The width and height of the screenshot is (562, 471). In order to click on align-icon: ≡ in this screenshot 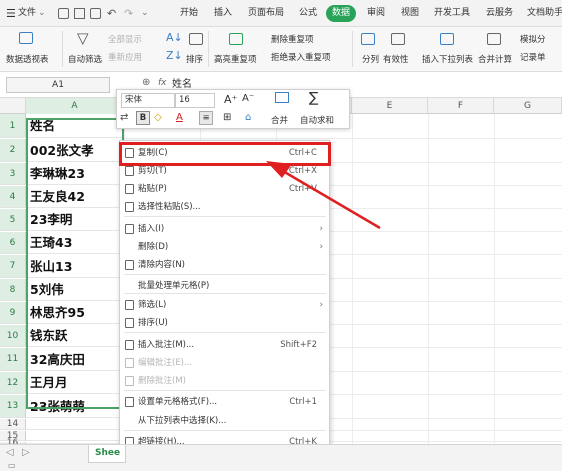, I will do `click(206, 118)`.